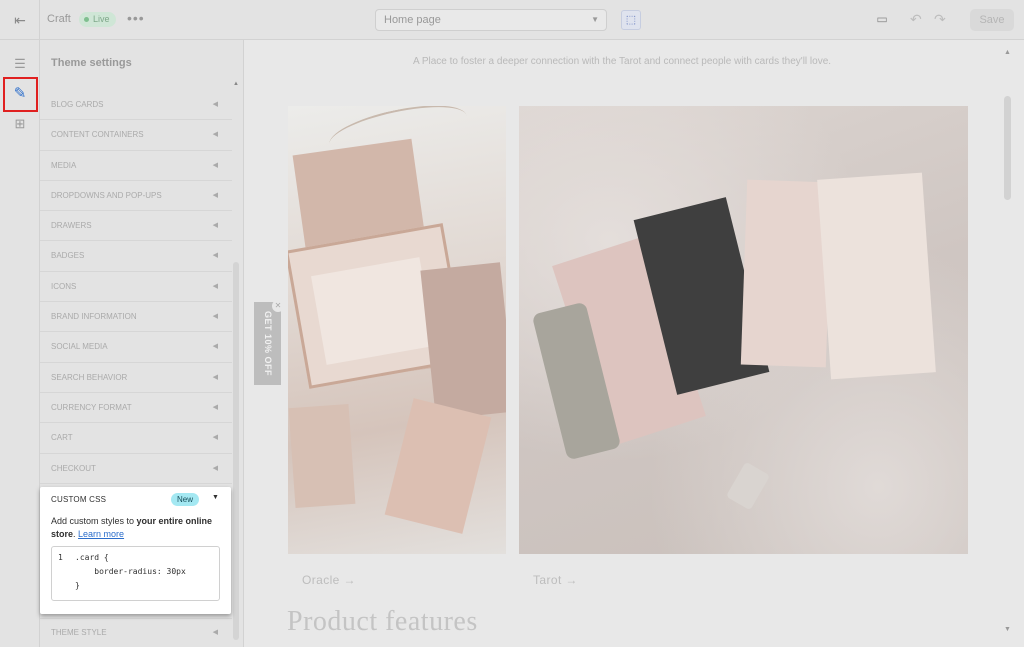 This screenshot has width=1024, height=647. What do you see at coordinates (595, 19) in the screenshot?
I see `chevron-down-icon: ▼` at bounding box center [595, 19].